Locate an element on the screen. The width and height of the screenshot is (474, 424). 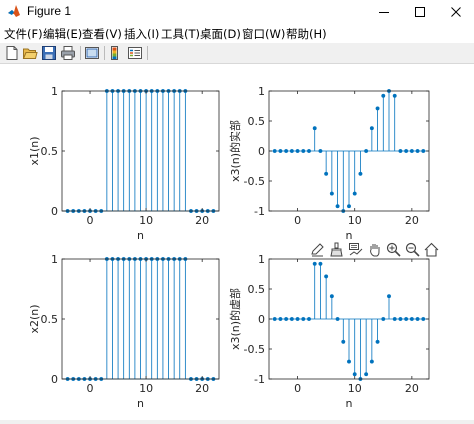
minimize-icon is located at coordinates (384, 12).